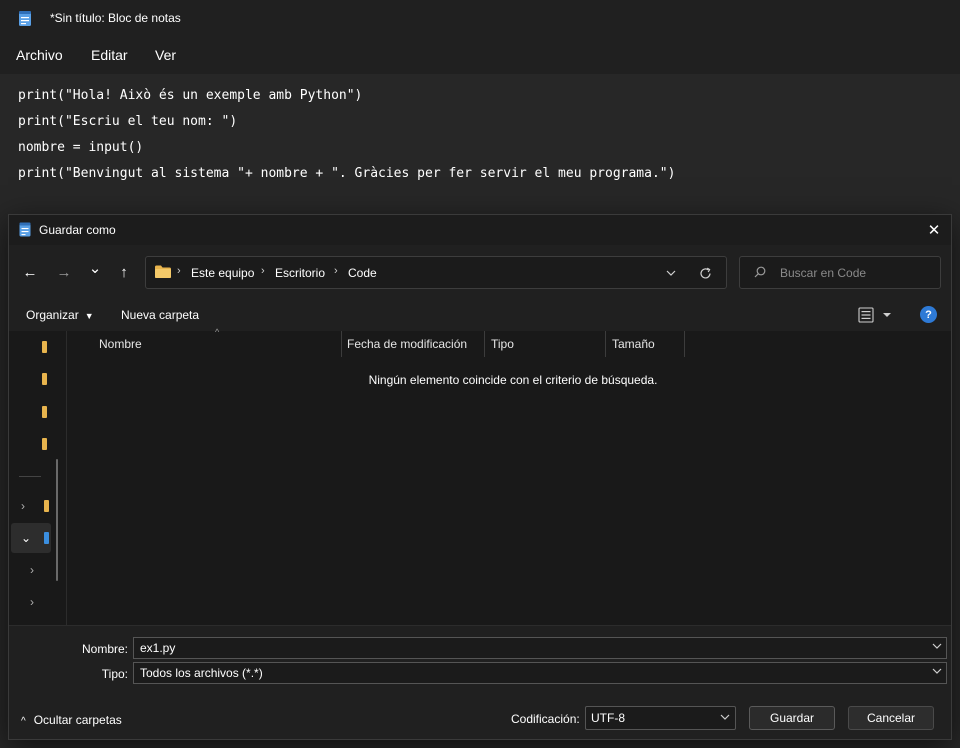  Describe the element at coordinates (39, 55) in the screenshot. I see `menu-archivo: Archivo` at that location.